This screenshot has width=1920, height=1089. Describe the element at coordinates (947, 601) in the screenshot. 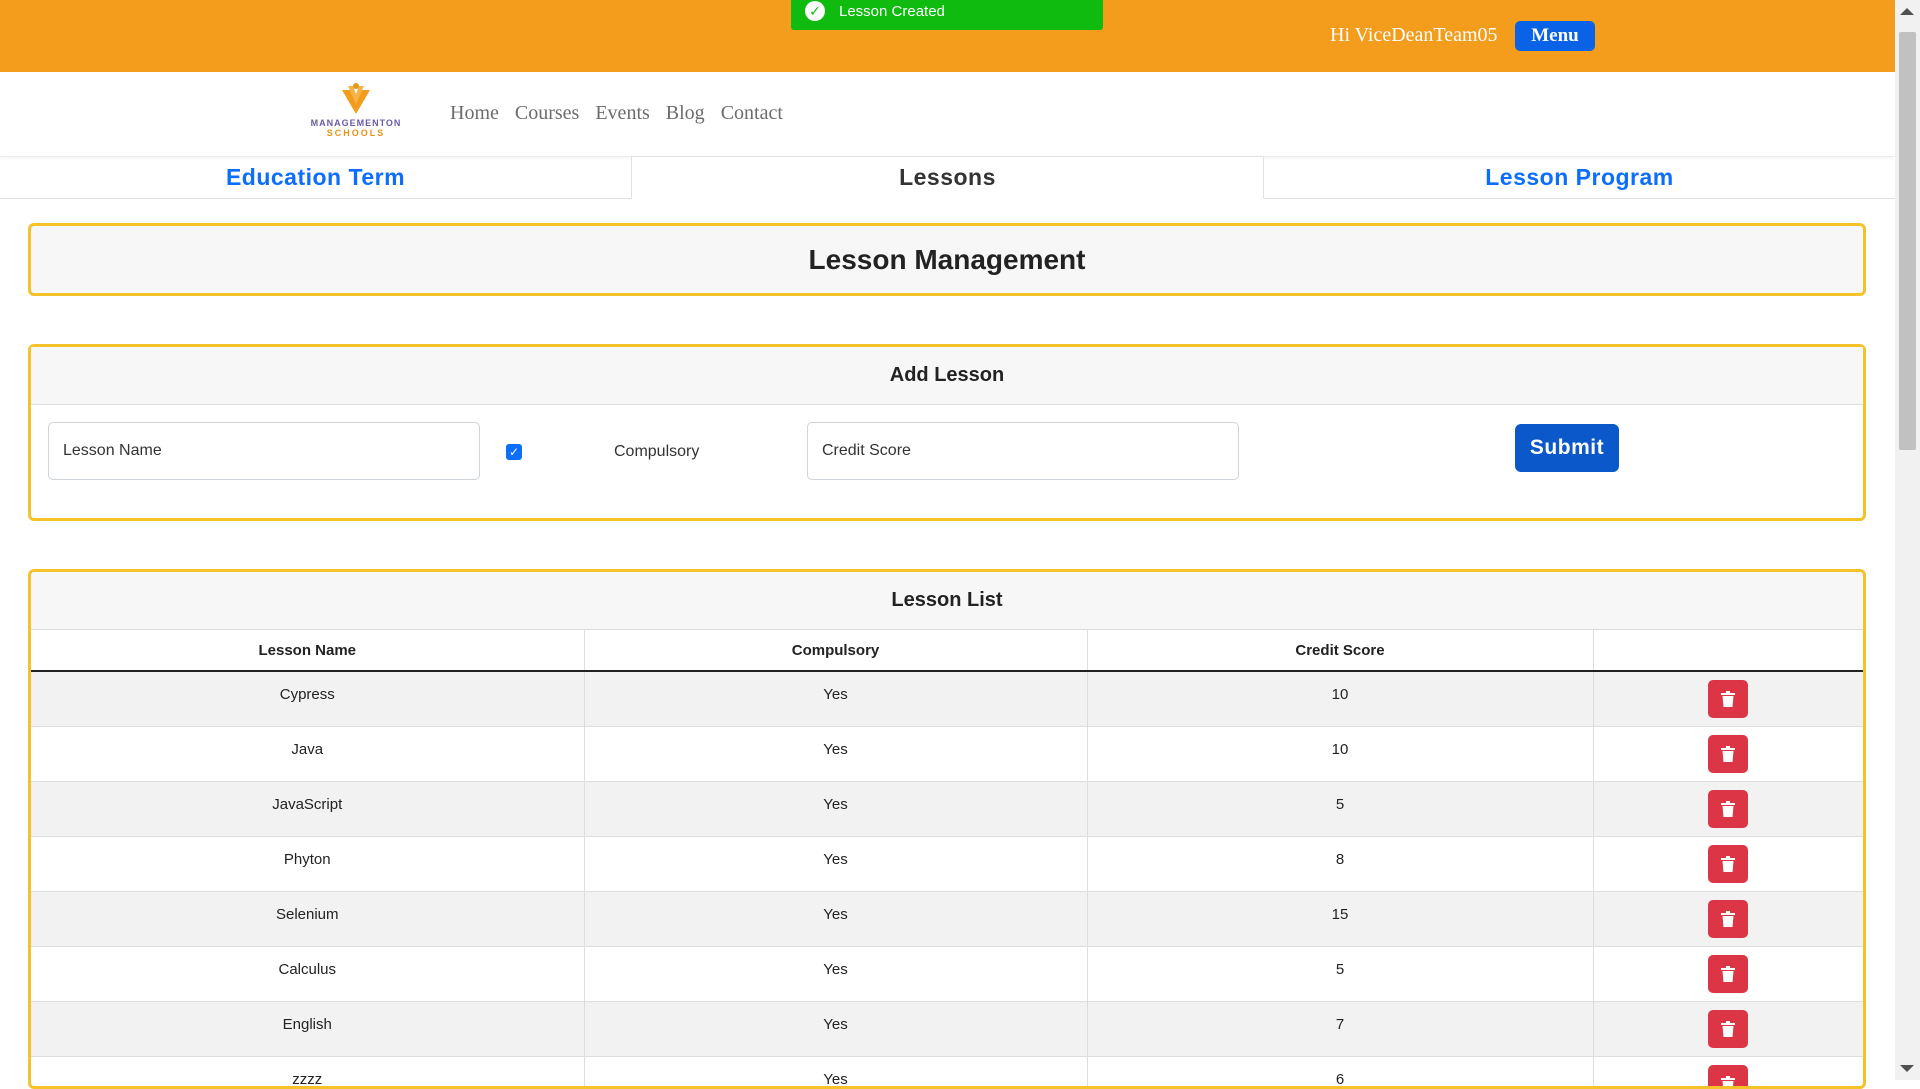

I see `lesson-list-title: Lesson List` at that location.